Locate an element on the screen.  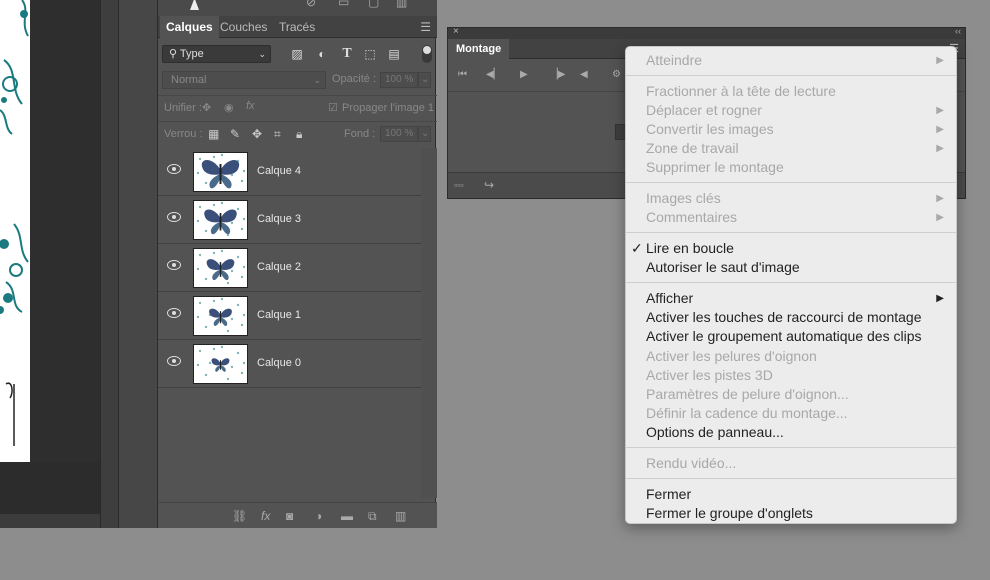
smart-object-filter-icon: ▤ is located at coordinates (394, 54).